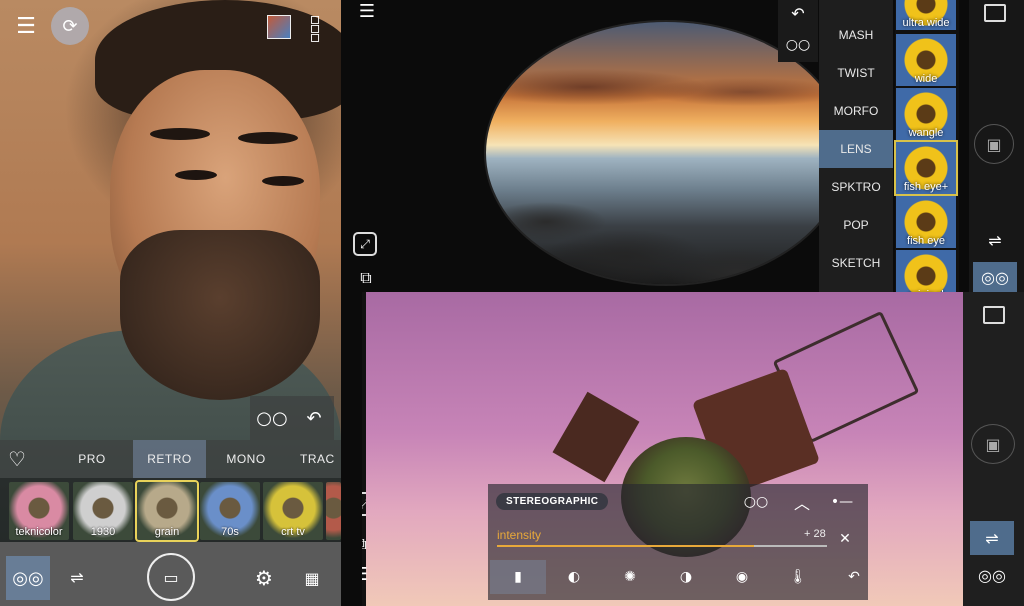 Image resolution: width=1024 pixels, height=606 pixels. Describe the element at coordinates (926, 79) in the screenshot. I see `lens-style-label: wide` at that location.